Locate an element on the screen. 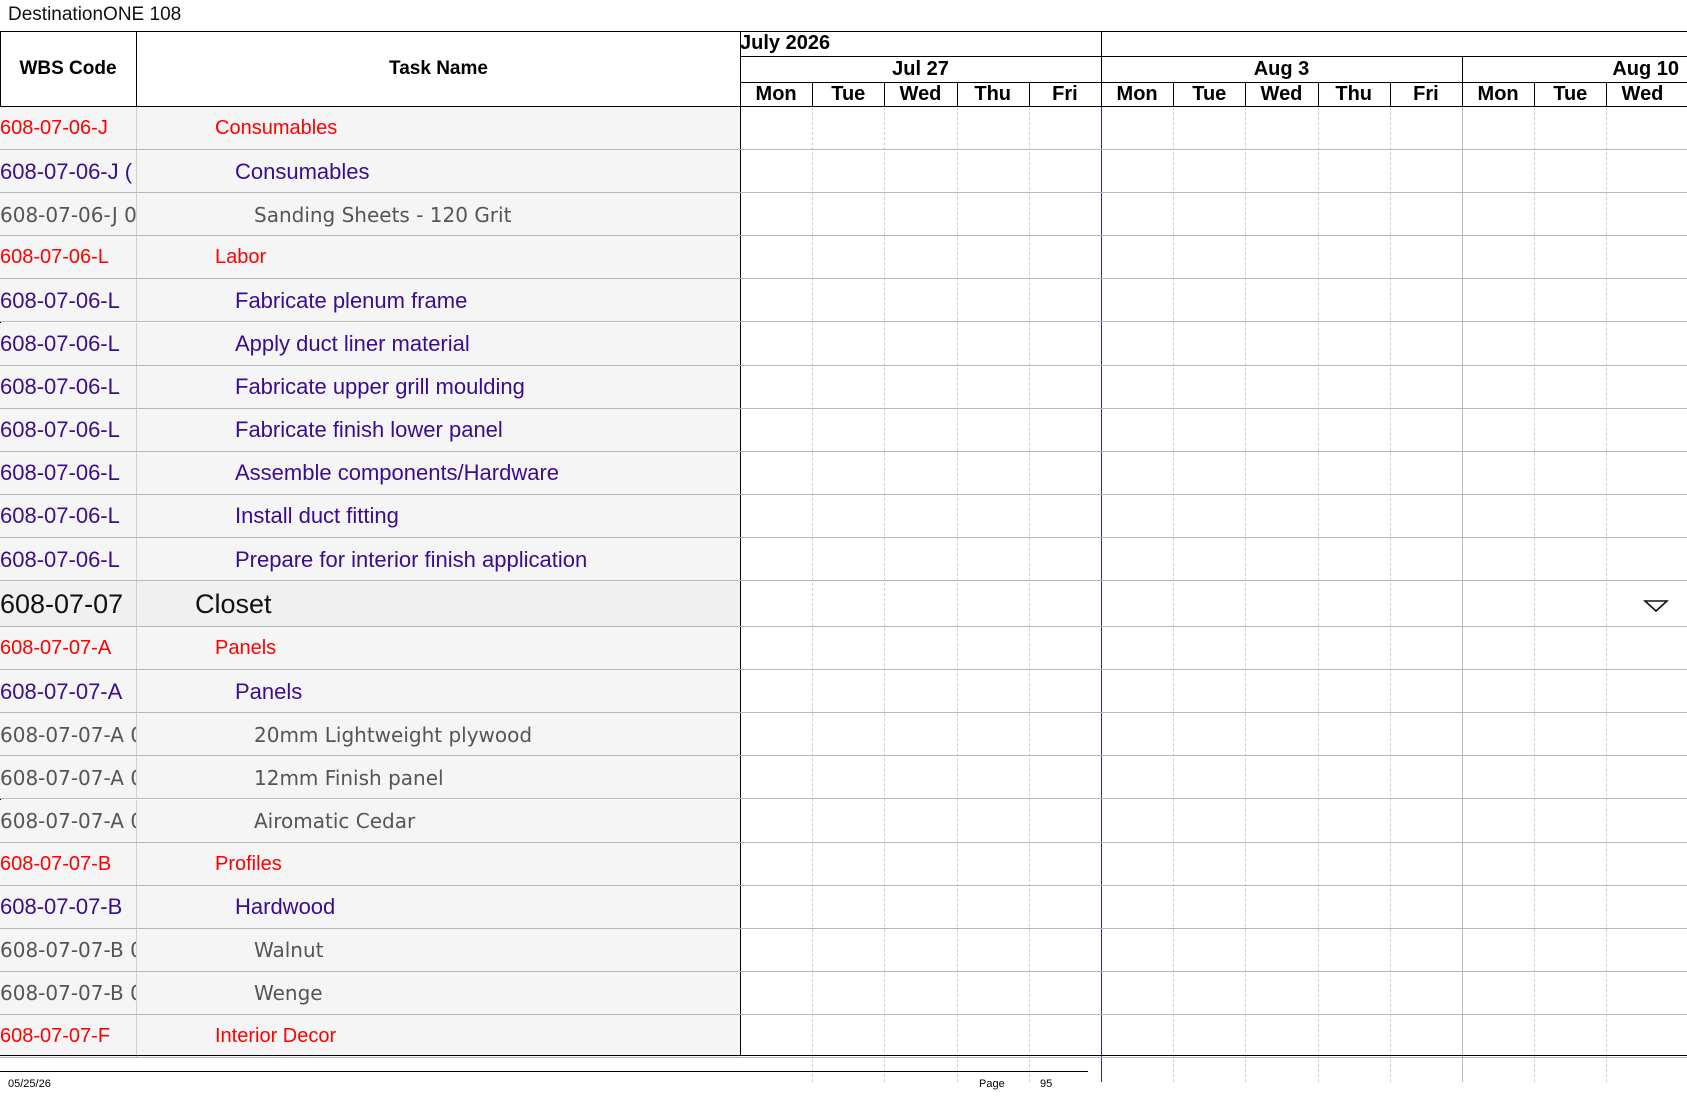 This screenshot has height=1097, width=1687. task-name-cell: Walnut is located at coordinates (230, 950).